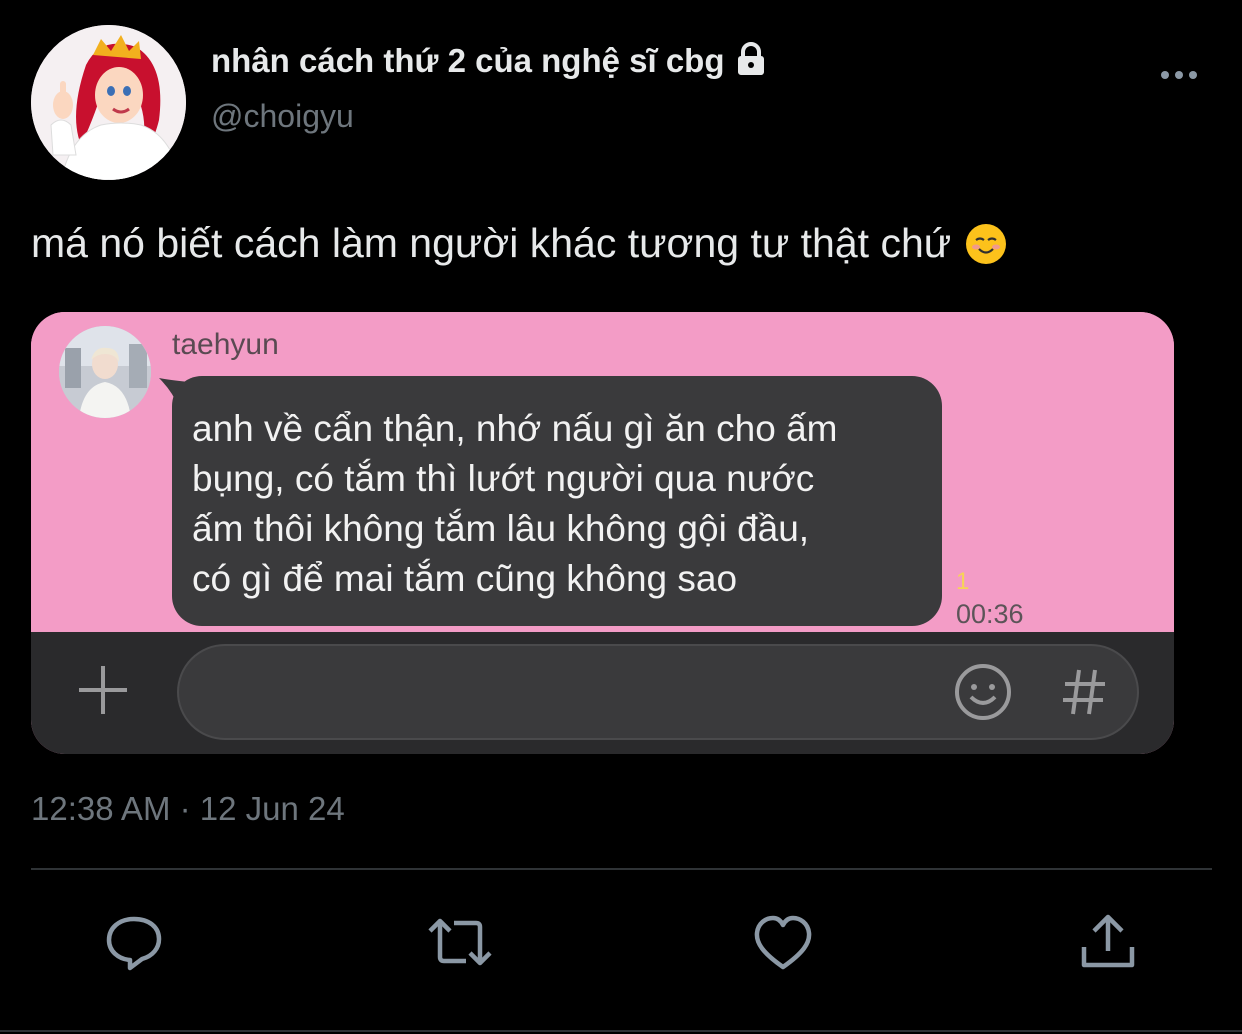  I want to click on chat-sender-name: taehyun, so click(225, 344).